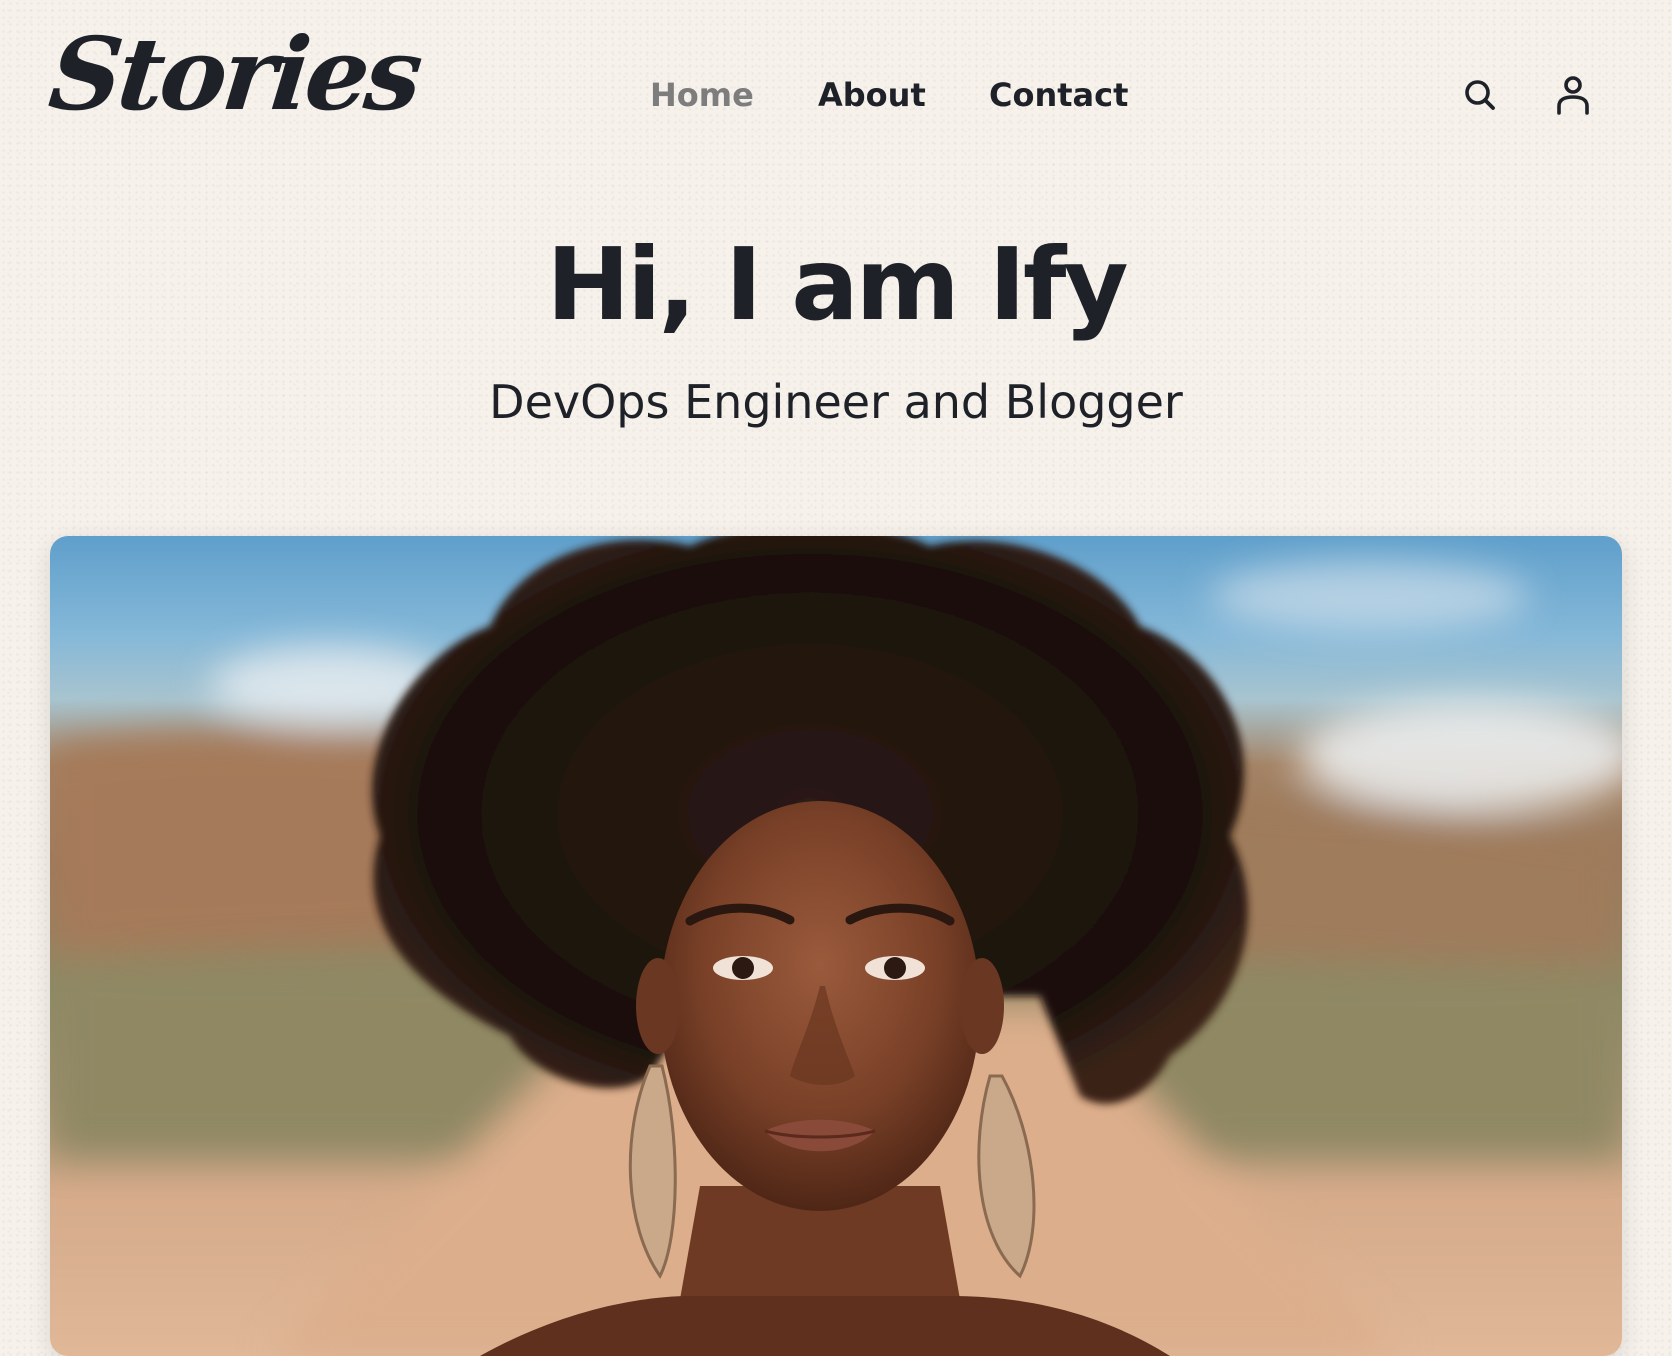 The image size is (1672, 1356). I want to click on hero-subtitle: DevOps Engineer and Blogger, so click(836, 402).